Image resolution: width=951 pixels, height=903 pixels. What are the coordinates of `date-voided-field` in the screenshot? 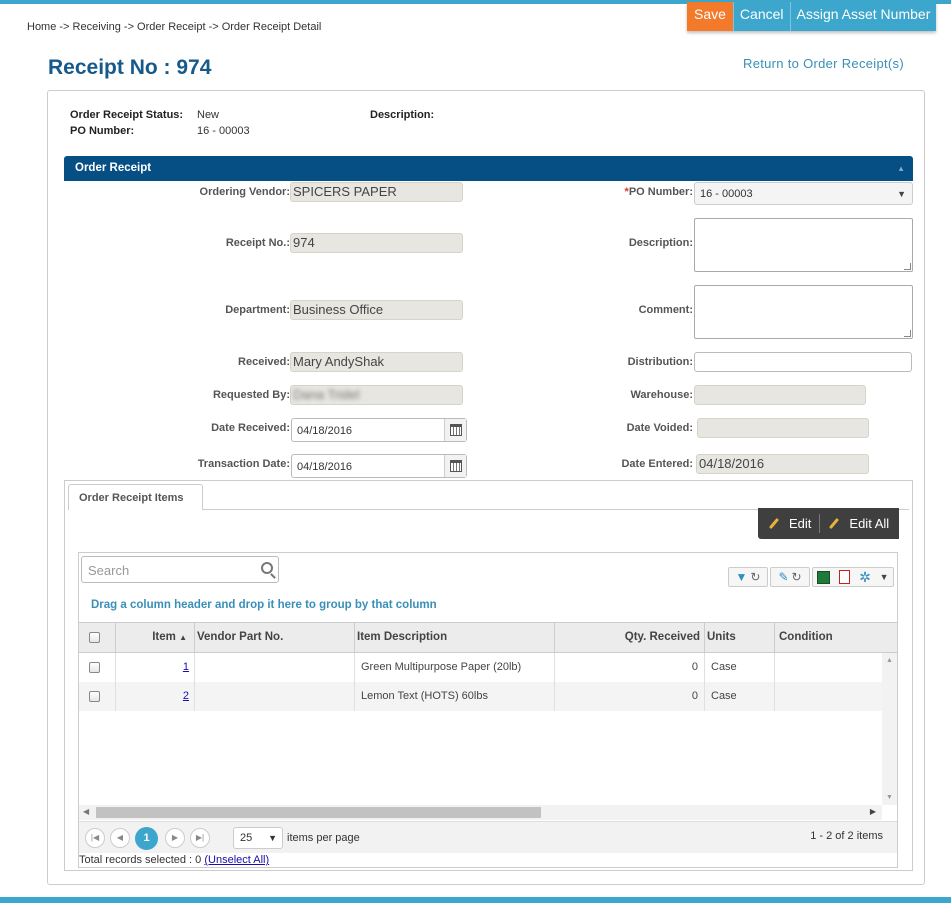 It's located at (783, 428).